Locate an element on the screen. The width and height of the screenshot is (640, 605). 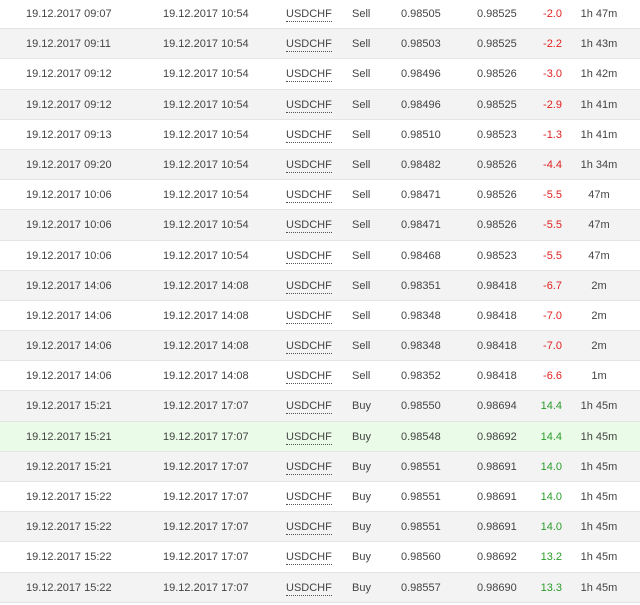
profit-cell: -6.6 is located at coordinates (552, 376).